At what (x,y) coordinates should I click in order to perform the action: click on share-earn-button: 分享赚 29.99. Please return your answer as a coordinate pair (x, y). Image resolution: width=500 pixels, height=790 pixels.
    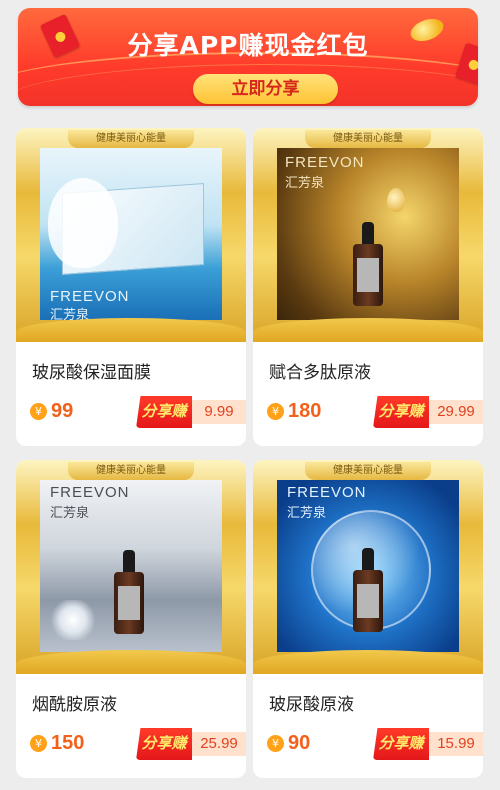
    Looking at the image, I should click on (428, 412).